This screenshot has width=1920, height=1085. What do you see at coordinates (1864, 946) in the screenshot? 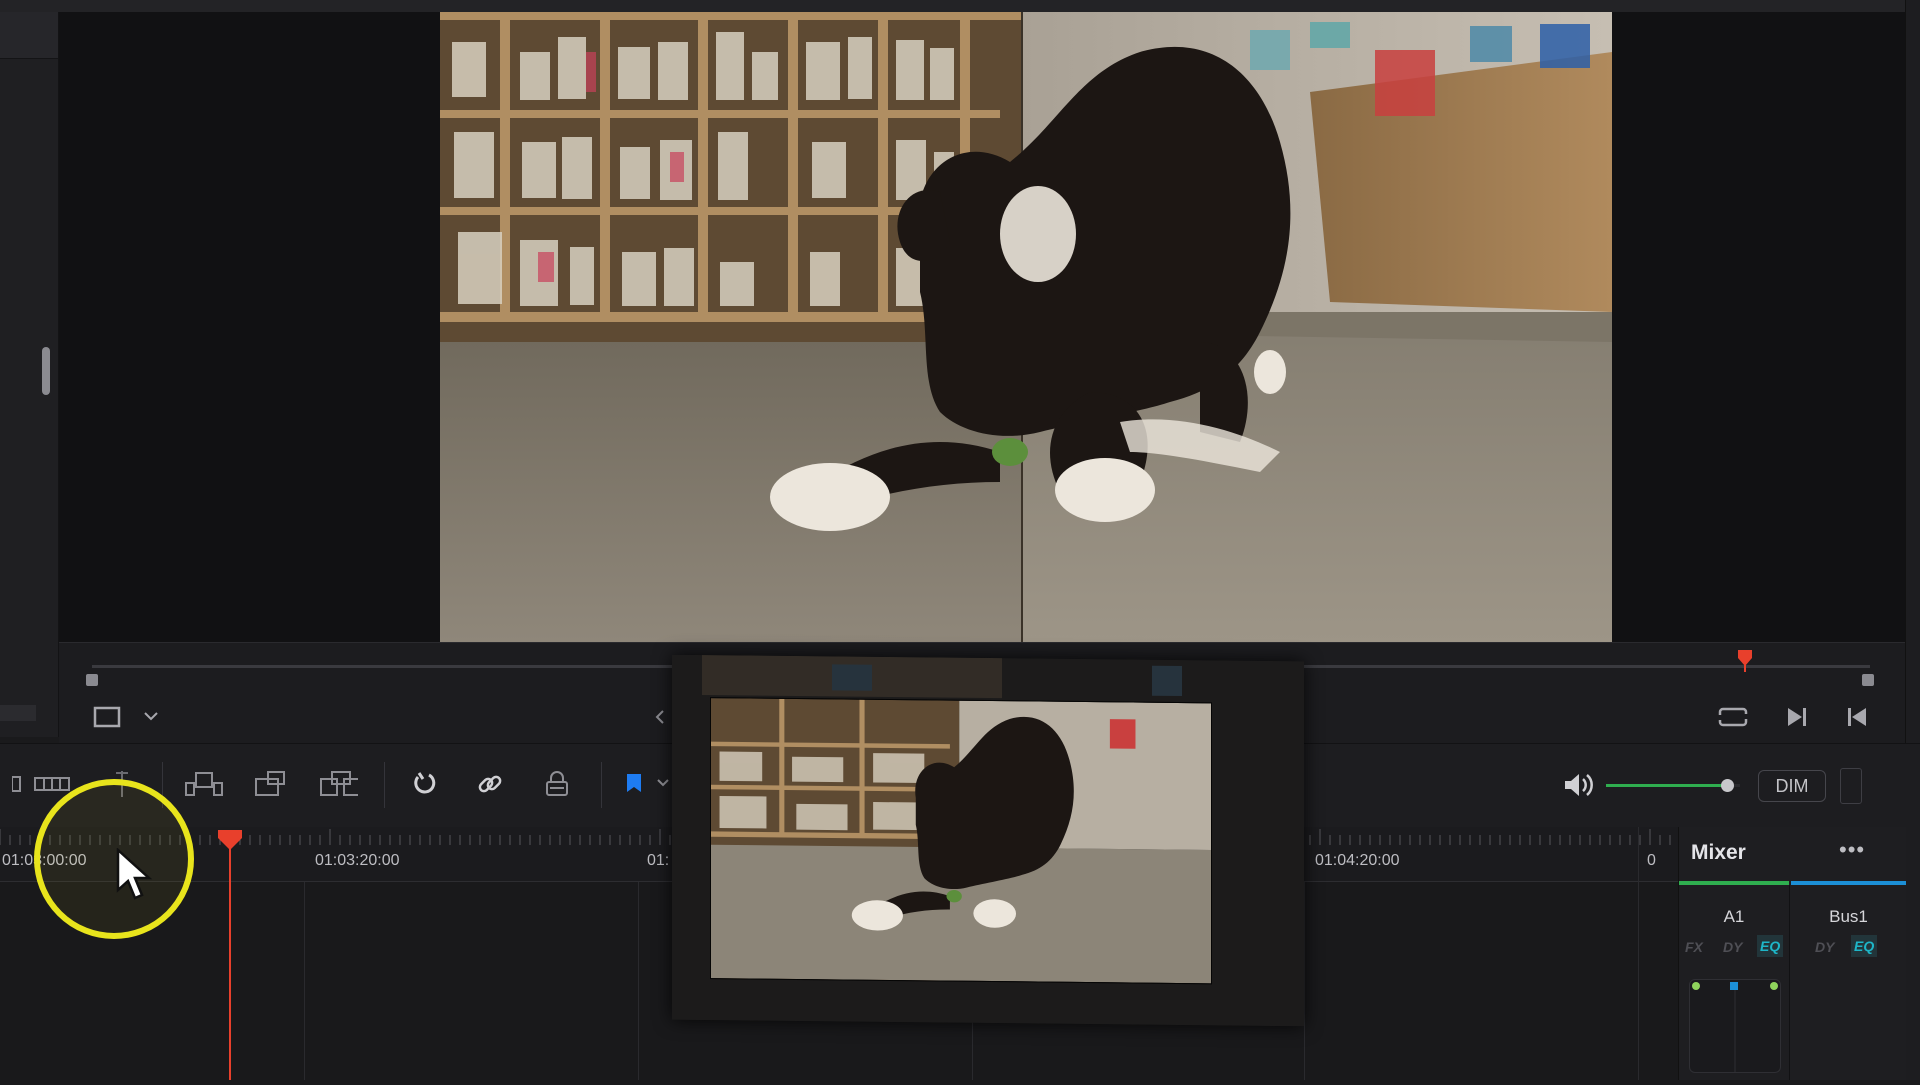
I see `bus-eq-button: EQ` at bounding box center [1864, 946].